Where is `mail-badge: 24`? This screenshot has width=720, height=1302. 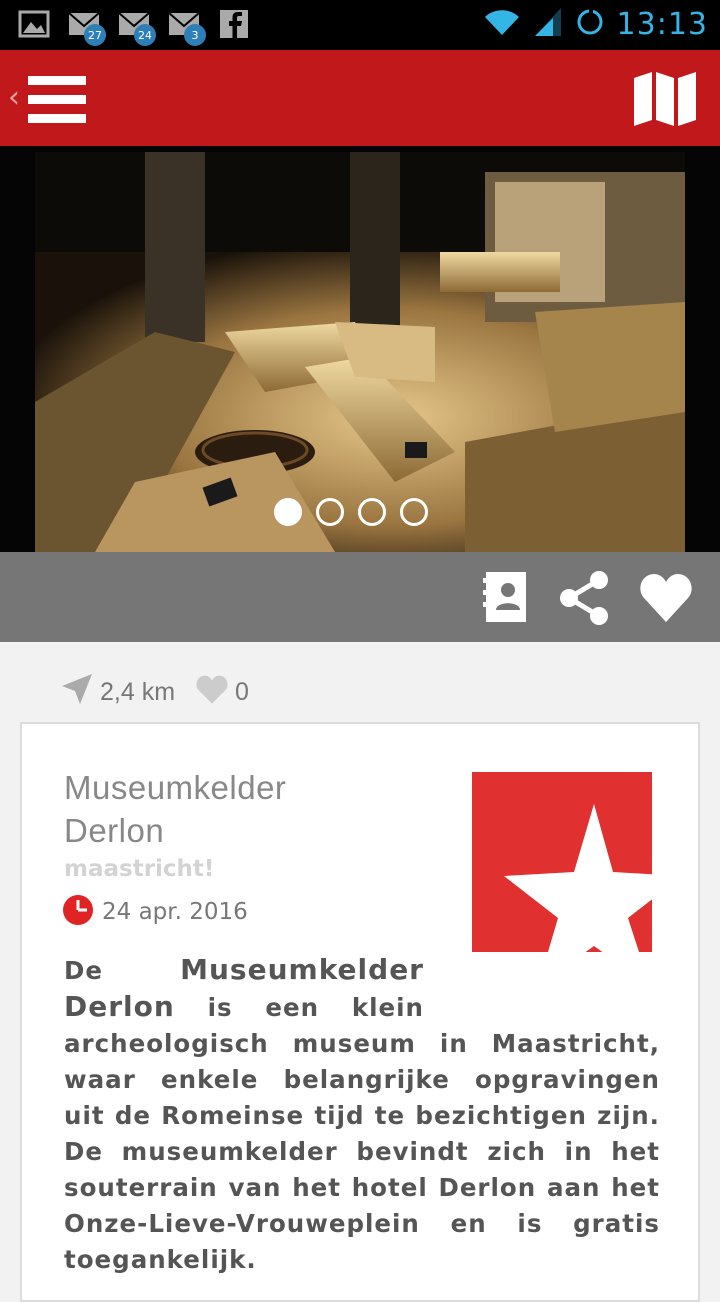
mail-badge: 24 is located at coordinates (145, 35).